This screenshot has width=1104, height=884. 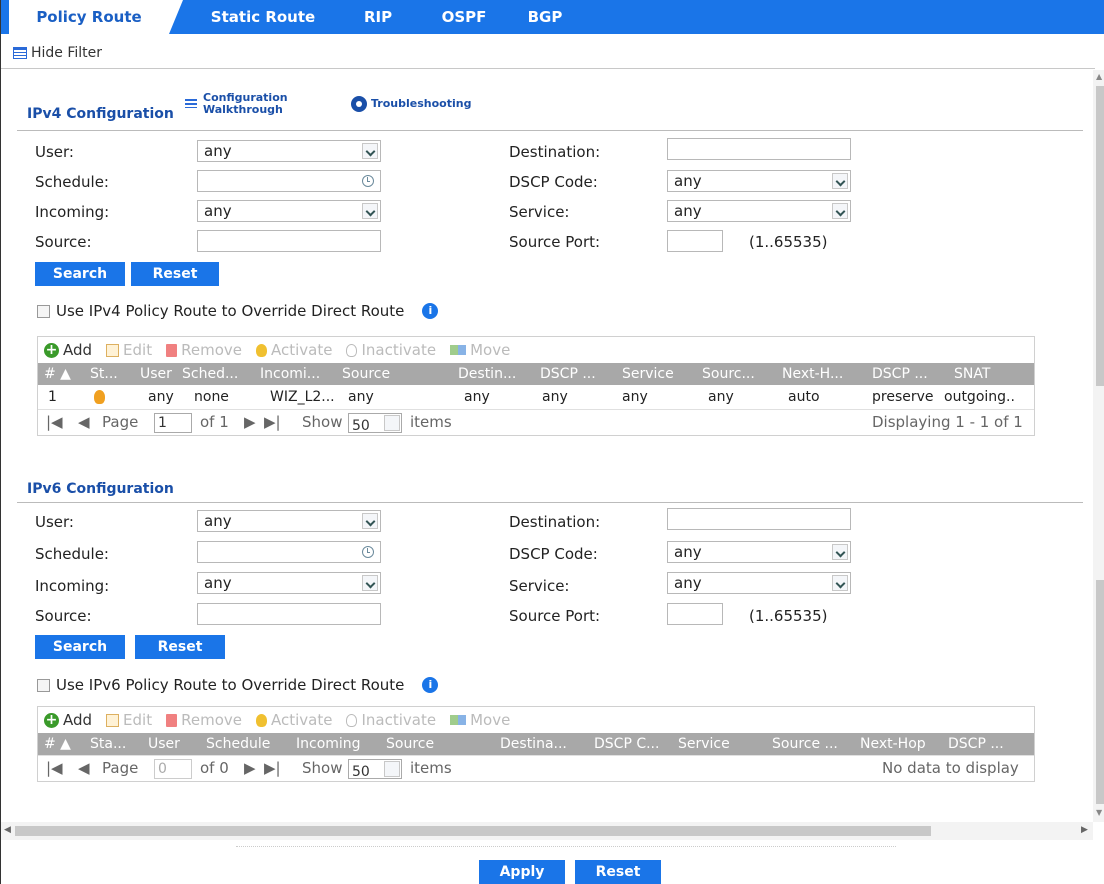 What do you see at coordinates (238, 744) in the screenshot?
I see `col-header: Schedule` at bounding box center [238, 744].